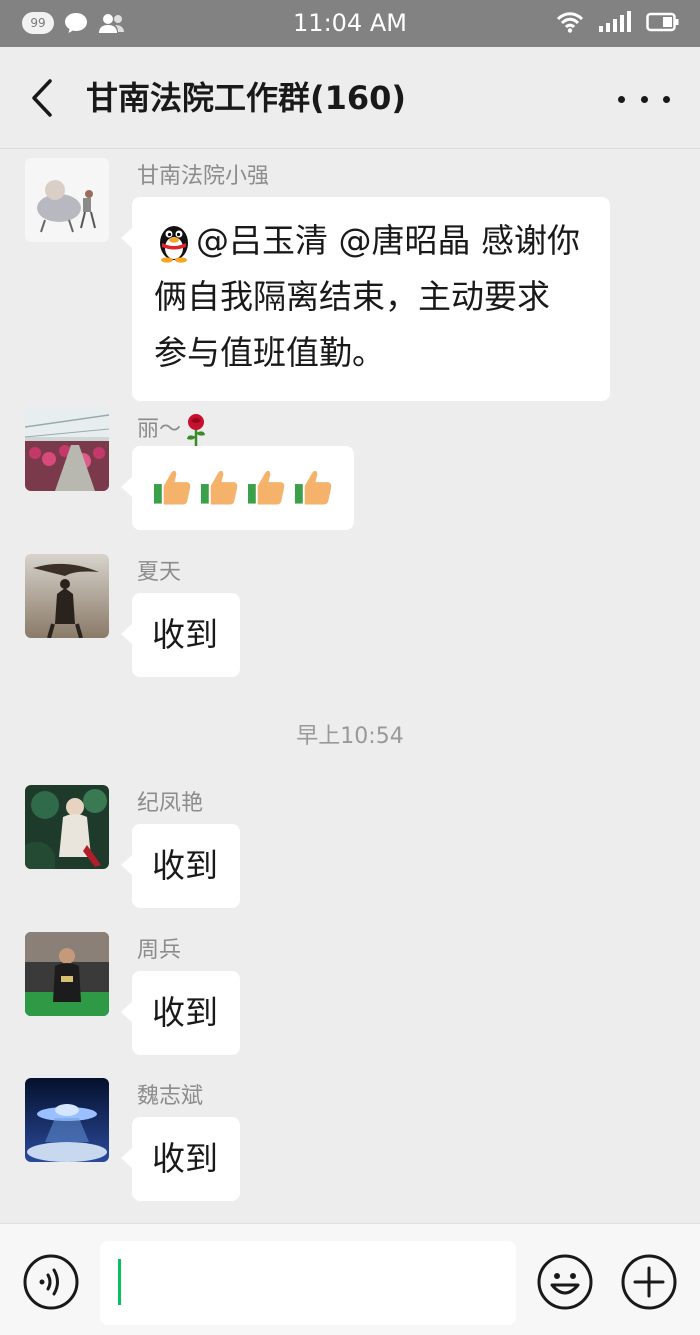 The image size is (700, 1335). What do you see at coordinates (203, 176) in the screenshot?
I see `sender-name: 甘南法院小强` at bounding box center [203, 176].